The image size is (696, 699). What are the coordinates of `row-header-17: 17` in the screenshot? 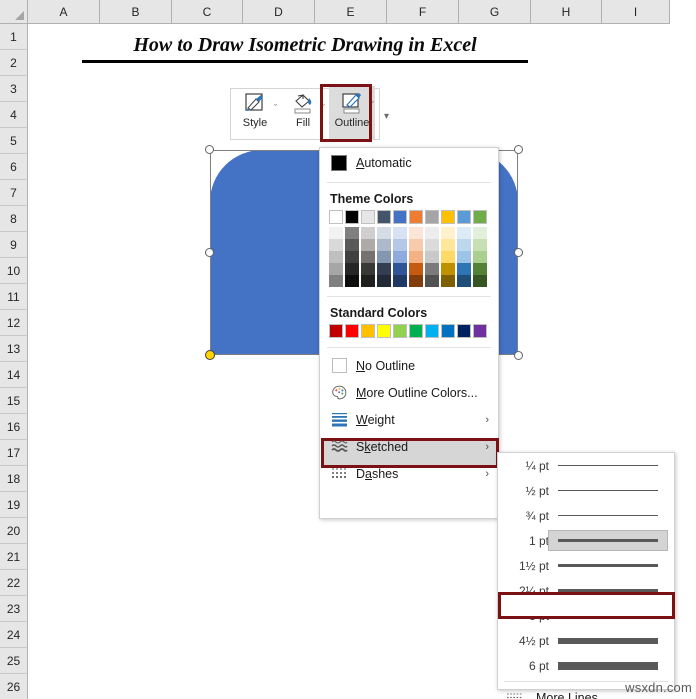 It's located at (14, 453).